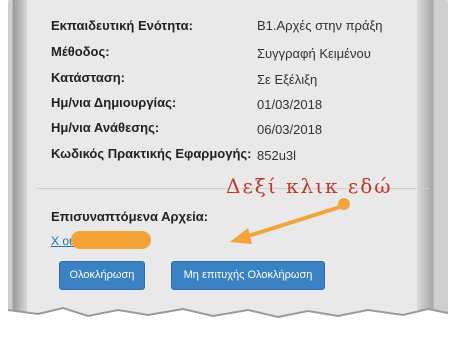  What do you see at coordinates (151, 153) in the screenshot?
I see `label-practice-code: Κωδικός Πρακτικής Εφαρμογής:` at bounding box center [151, 153].